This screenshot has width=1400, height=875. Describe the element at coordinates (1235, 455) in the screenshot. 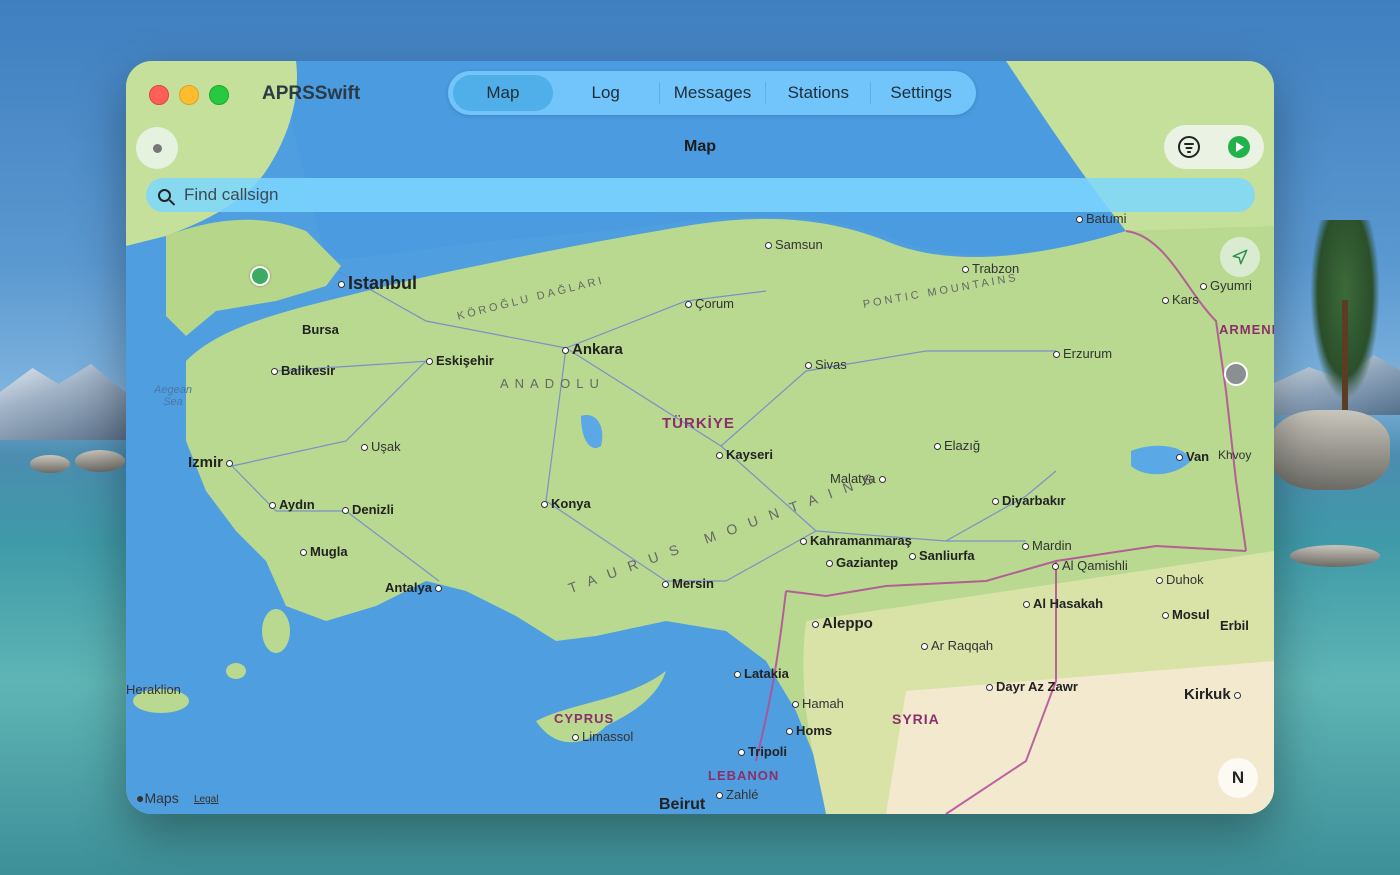

I see `map-label-khvoy: Khvoy` at that location.